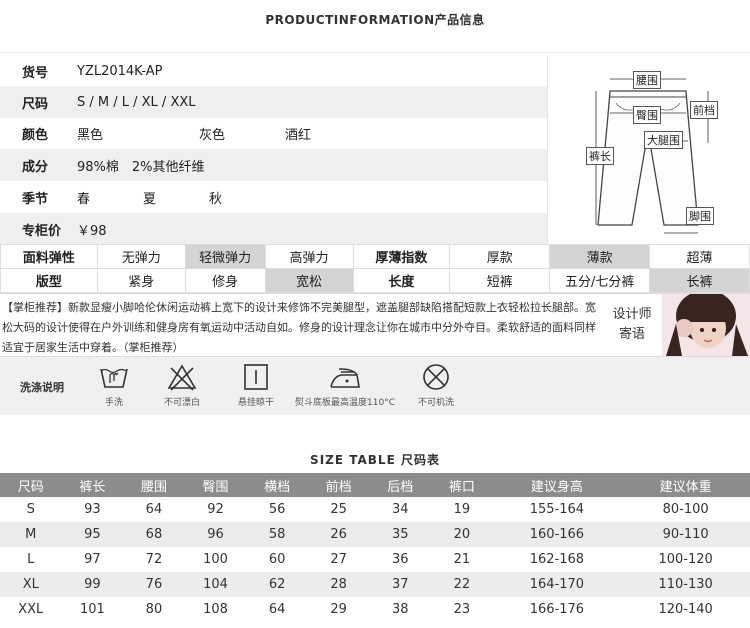 This screenshot has height=628, width=750. Describe the element at coordinates (345, 403) in the screenshot. I see `wash-caption: 熨斗底板最高温度110°C` at that location.